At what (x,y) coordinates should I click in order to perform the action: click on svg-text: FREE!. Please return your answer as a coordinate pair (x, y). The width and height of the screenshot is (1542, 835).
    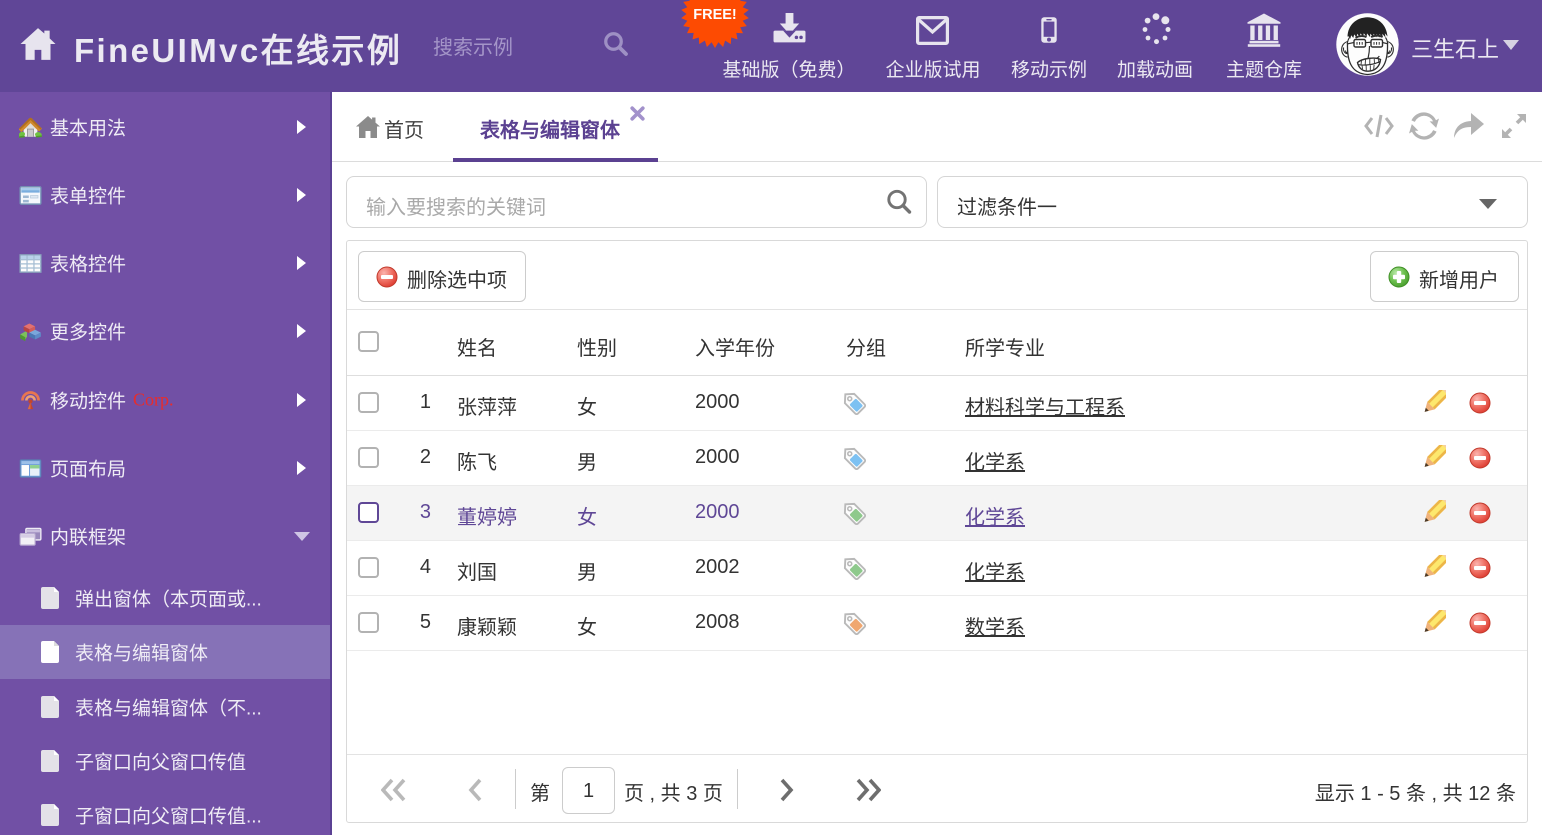
    Looking at the image, I should click on (715, 15).